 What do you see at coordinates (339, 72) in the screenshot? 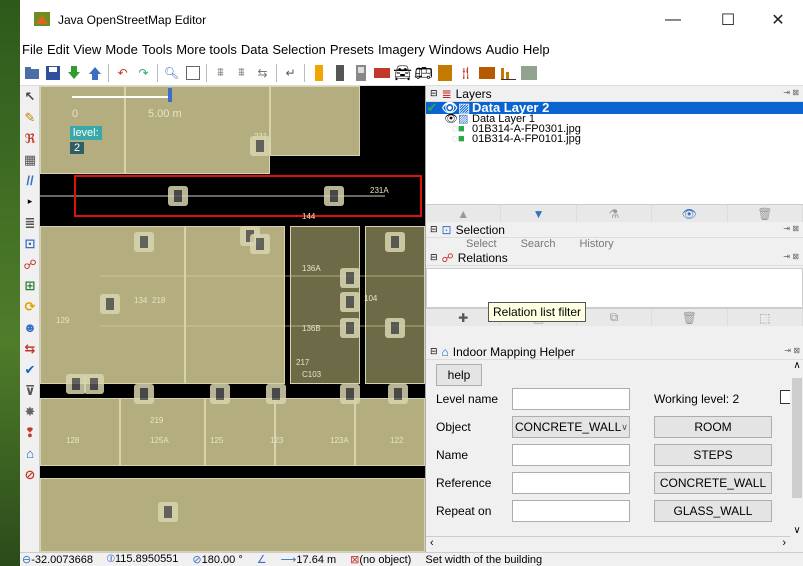
I see `preset-pillar-icon` at bounding box center [339, 72].